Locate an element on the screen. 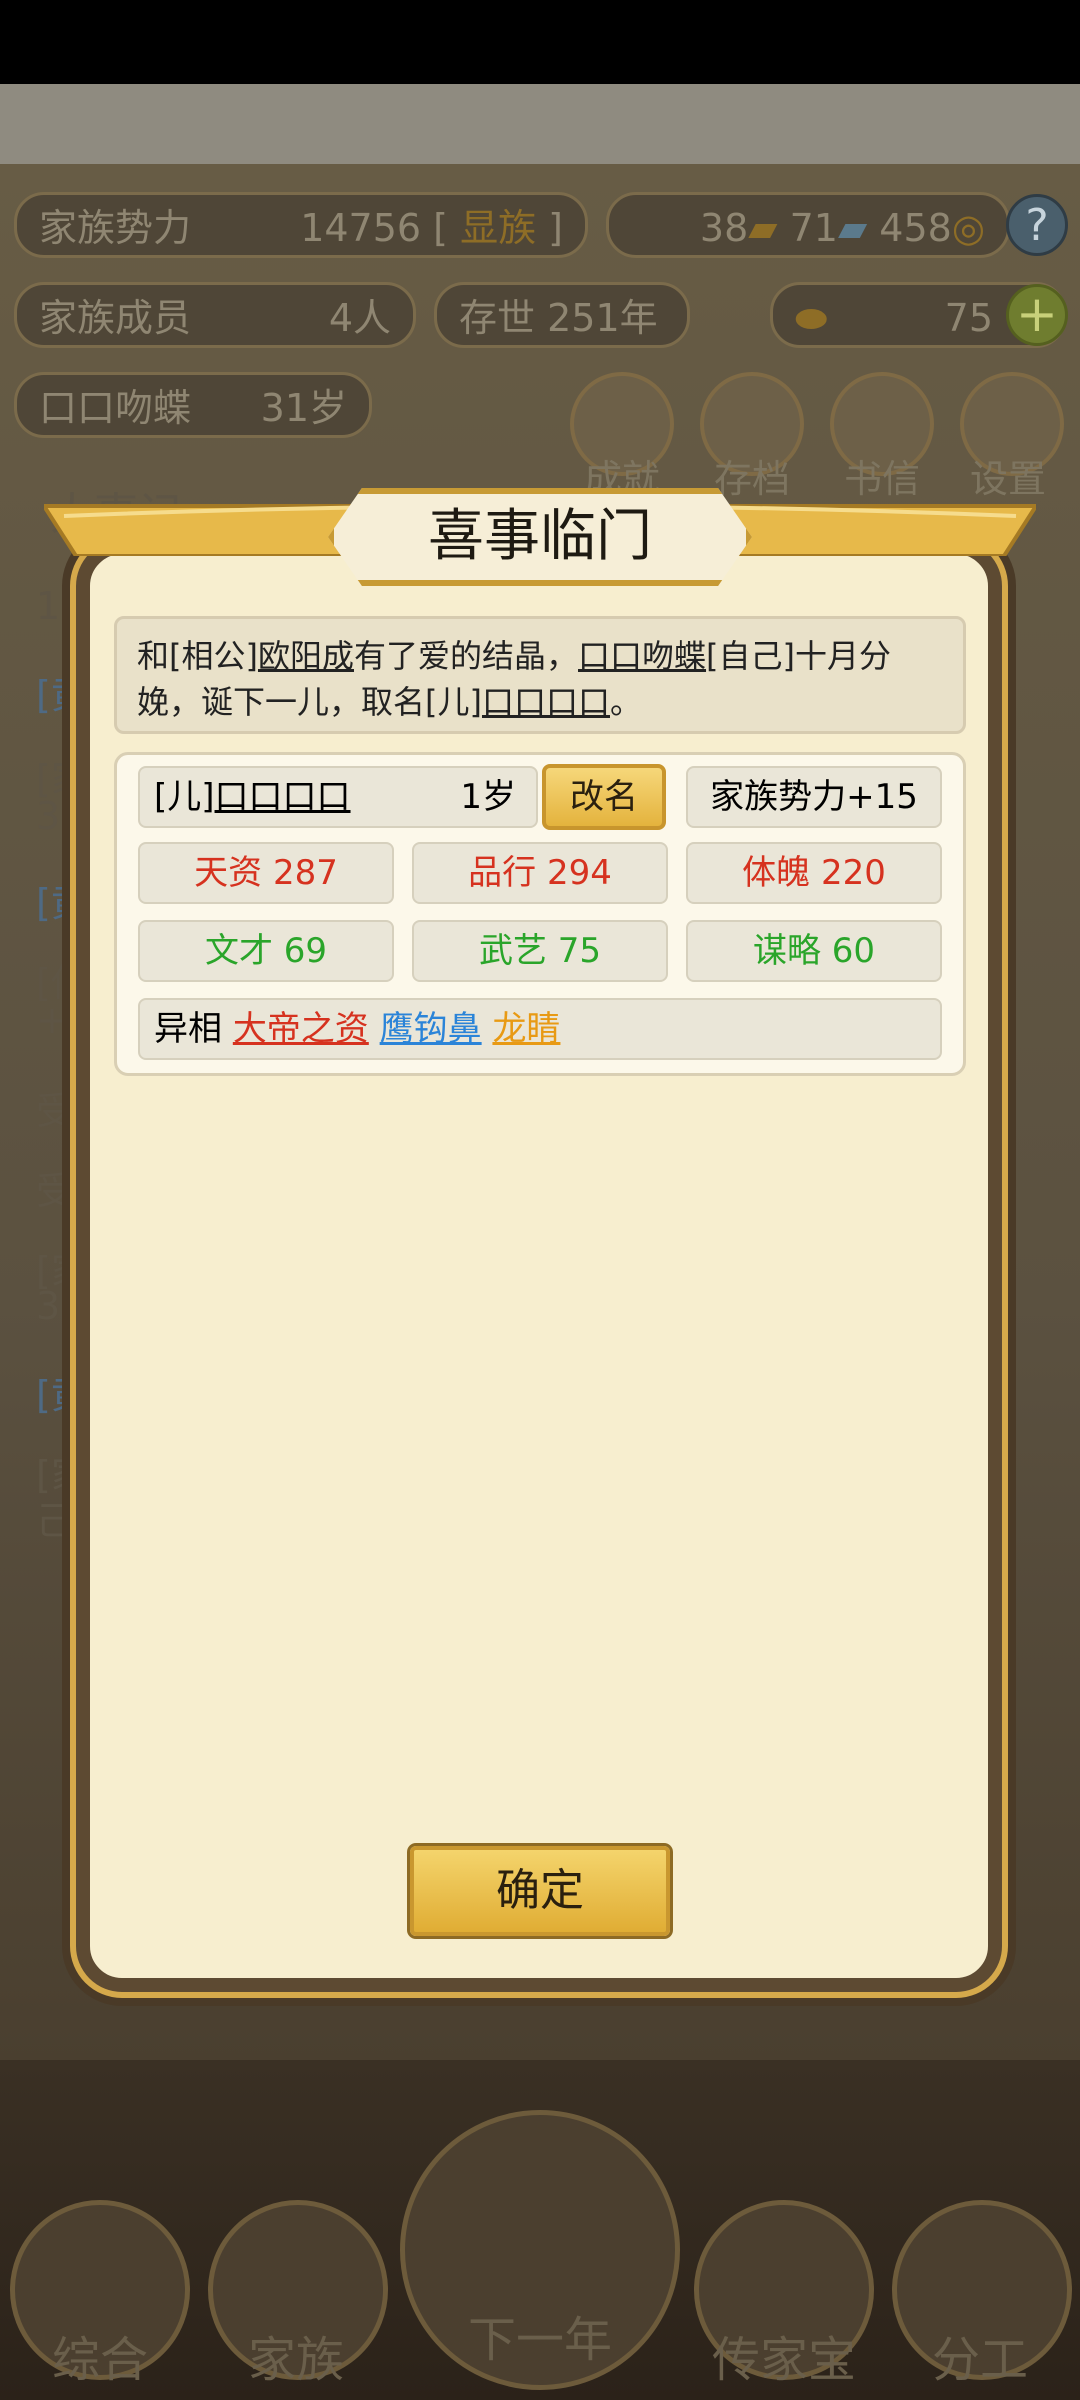 This screenshot has height=2400, width=1080. exist-value: 251年 is located at coordinates (602, 318).